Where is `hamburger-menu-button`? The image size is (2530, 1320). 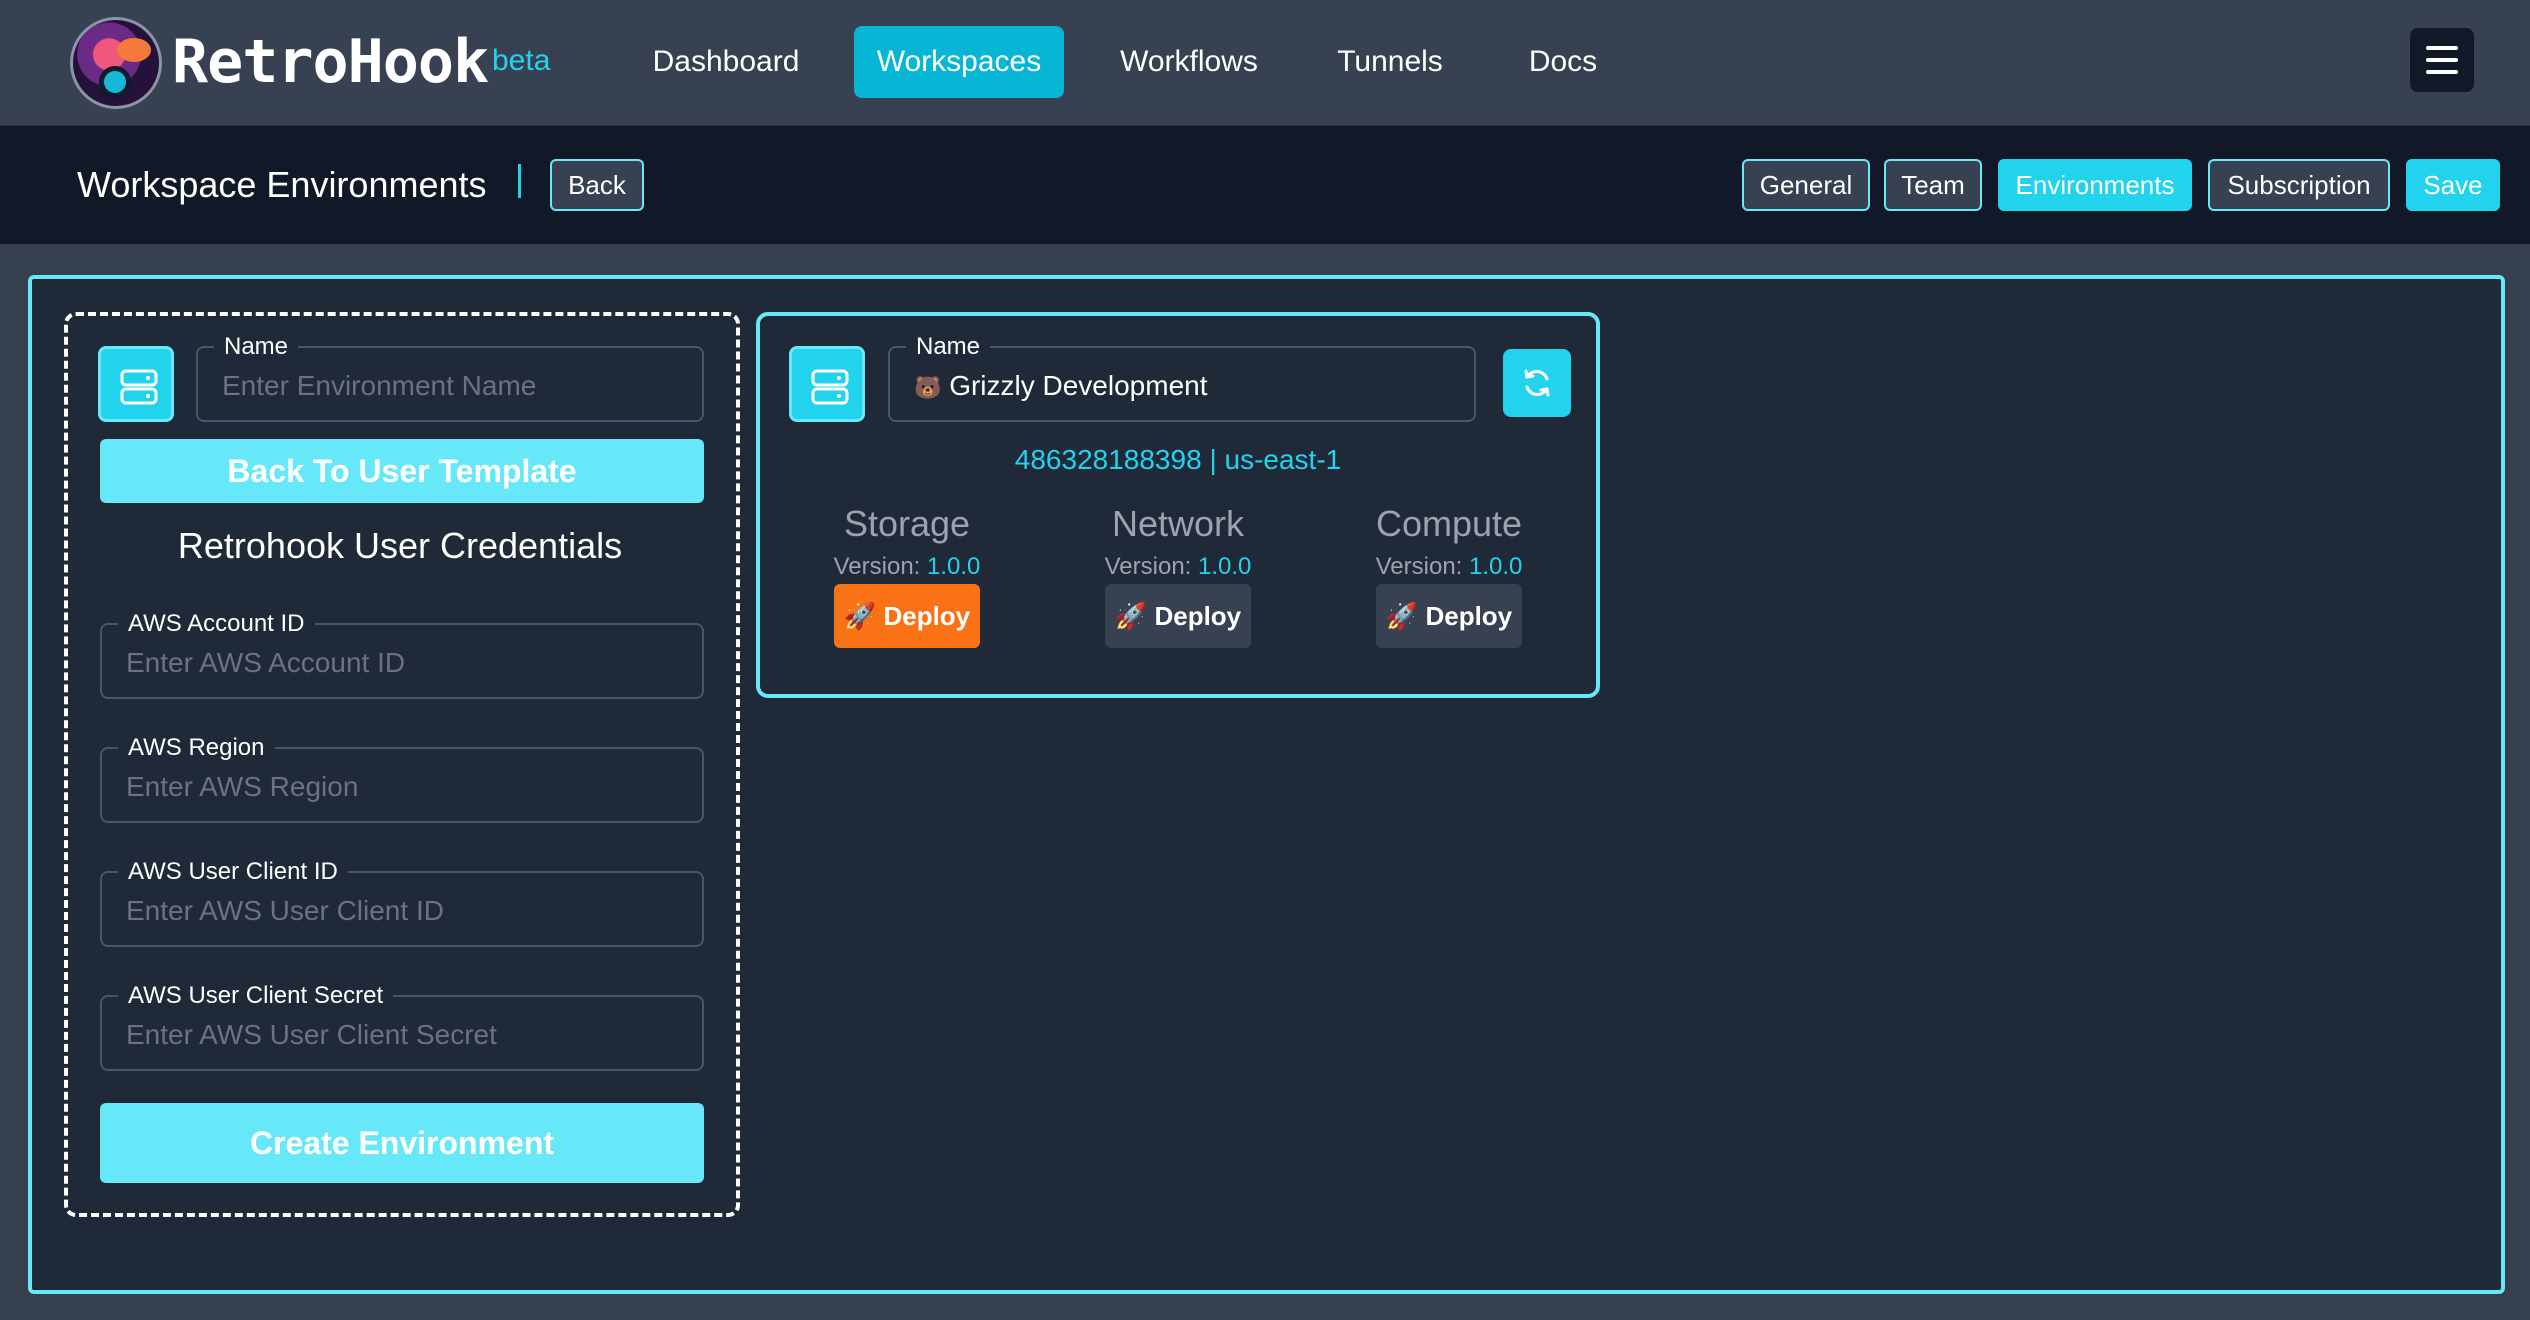 hamburger-menu-button is located at coordinates (2442, 60).